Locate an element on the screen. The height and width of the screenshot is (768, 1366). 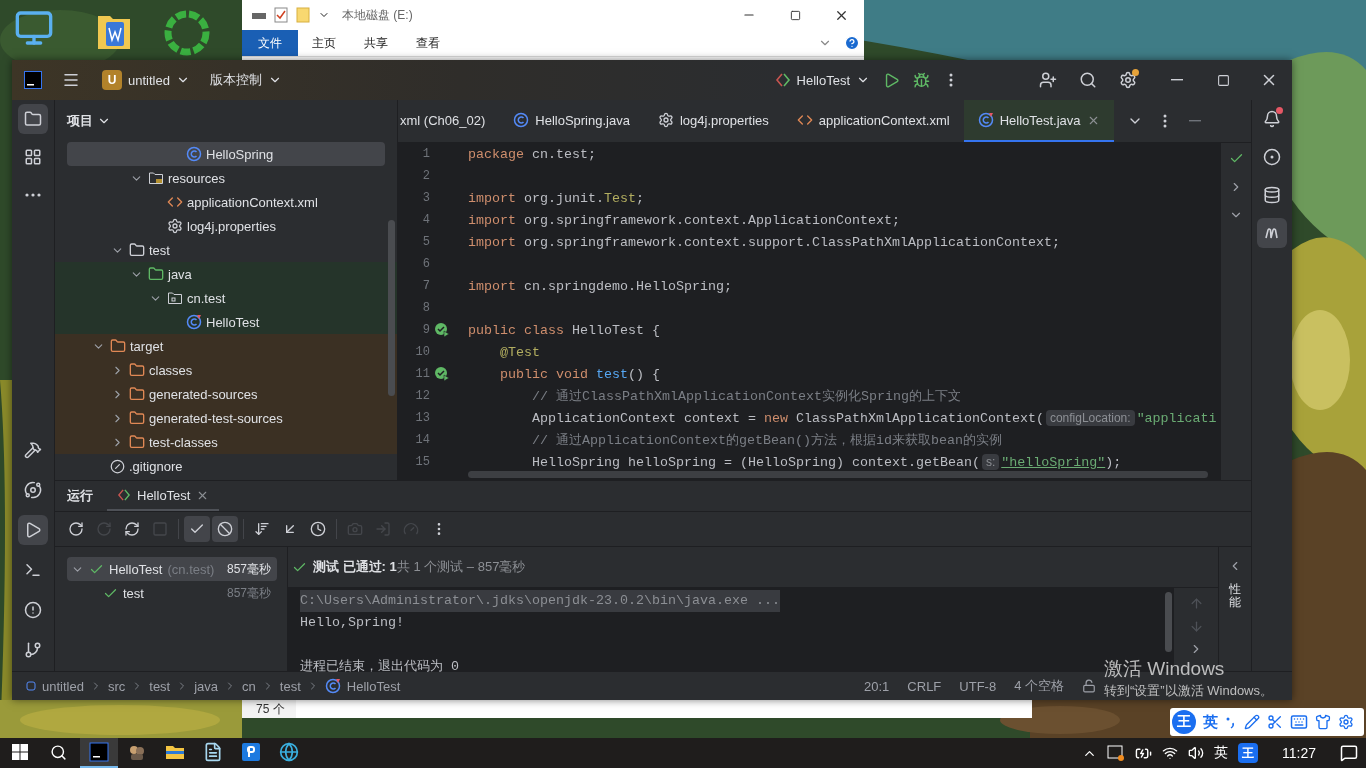
ime-logo: 王 is located at coordinates (1248, 753).